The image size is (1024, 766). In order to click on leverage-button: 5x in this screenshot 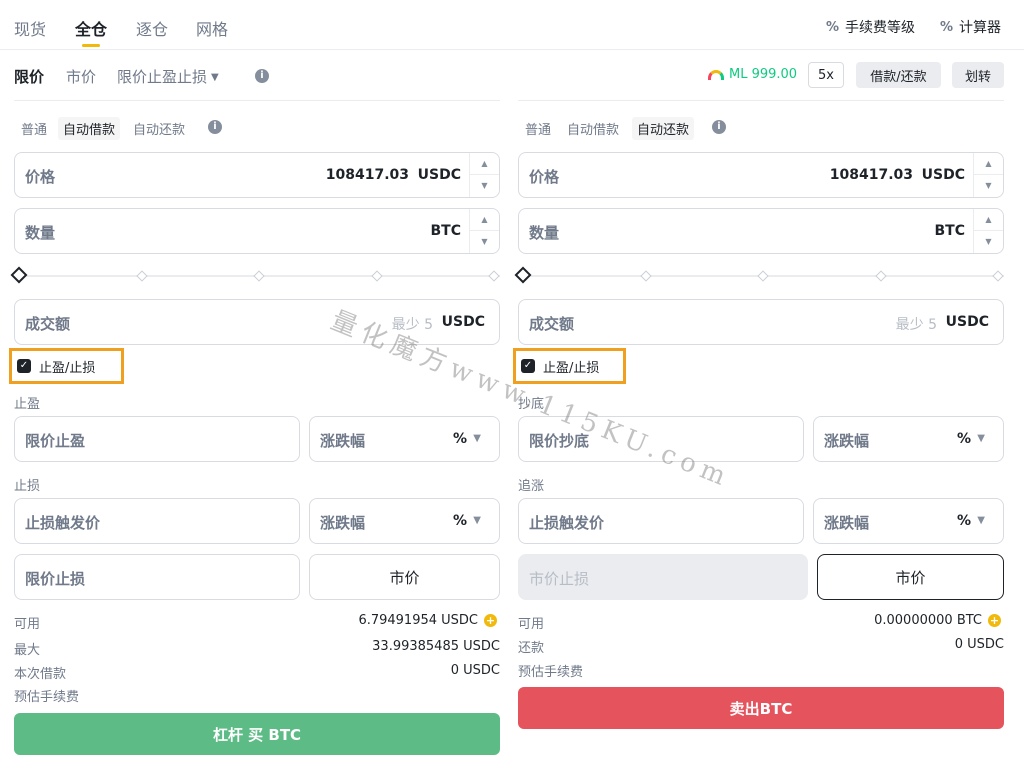, I will do `click(826, 75)`.